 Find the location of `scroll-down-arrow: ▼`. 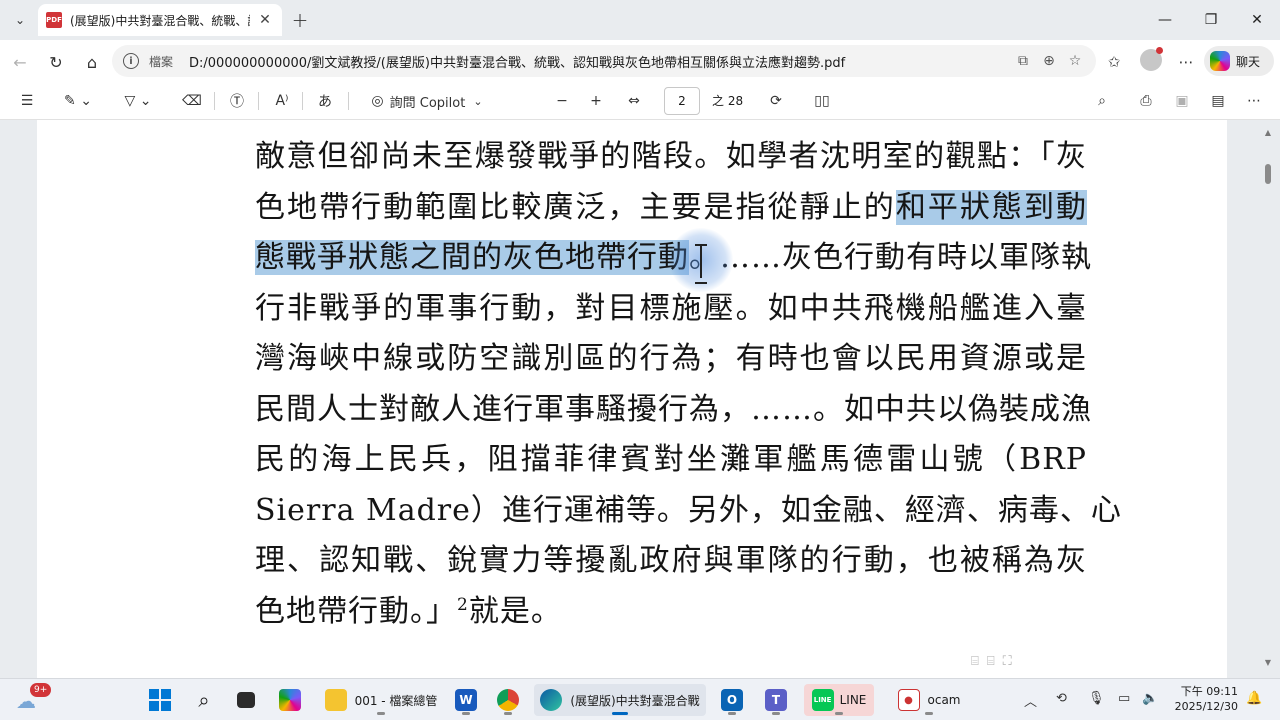

scroll-down-arrow: ▼ is located at coordinates (1268, 663).